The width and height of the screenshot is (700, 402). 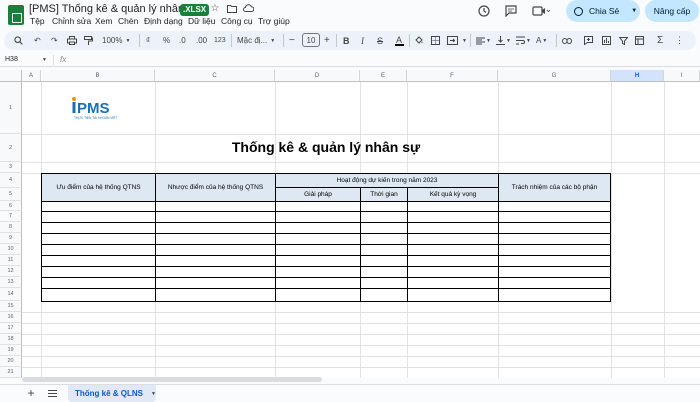 What do you see at coordinates (11, 271) in the screenshot?
I see `row-header-12: 12` at bounding box center [11, 271].